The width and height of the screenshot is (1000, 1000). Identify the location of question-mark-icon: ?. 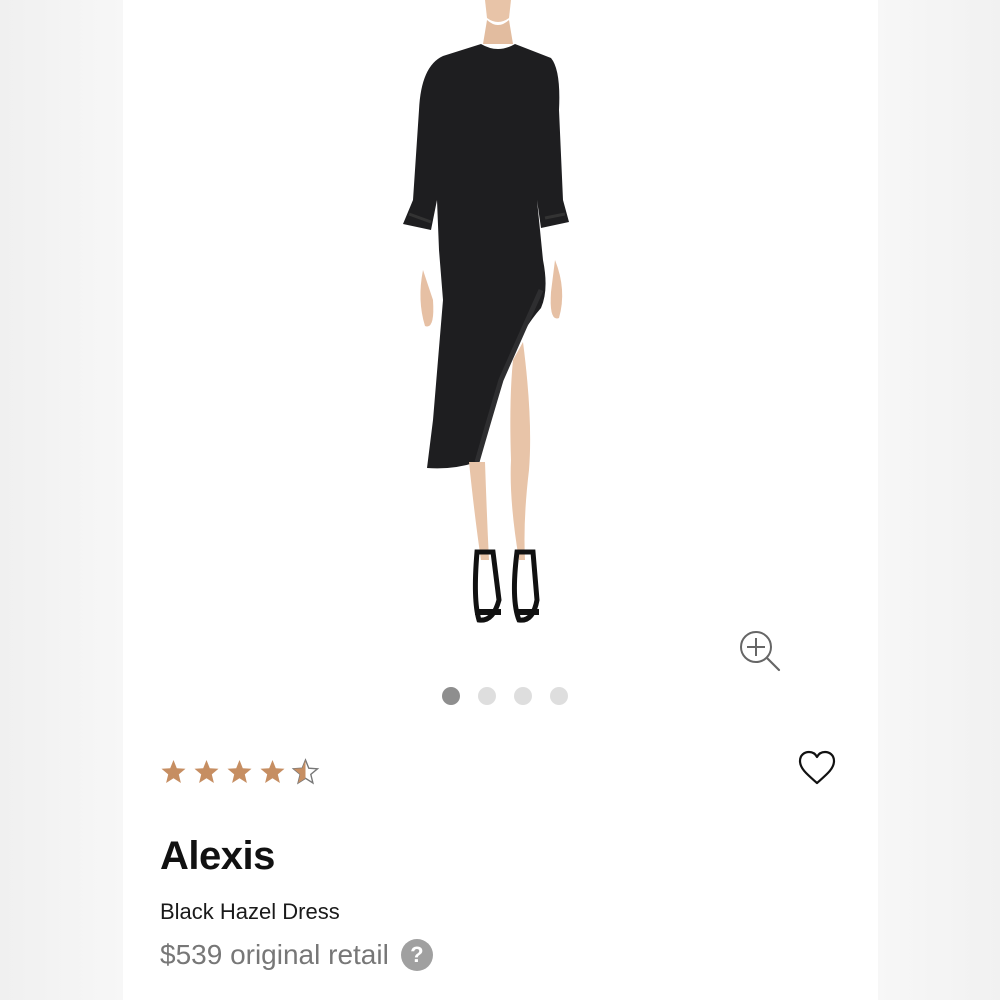
(417, 954).